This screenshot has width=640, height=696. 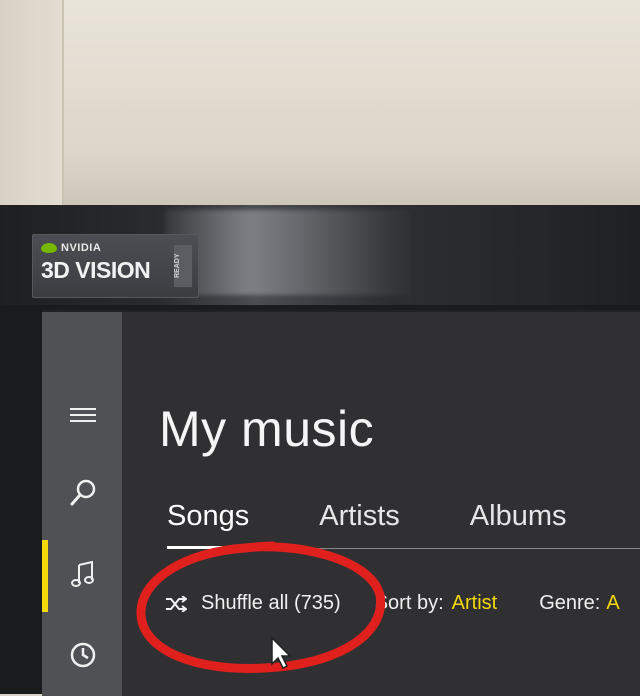 What do you see at coordinates (83, 575) in the screenshot?
I see `music-note-icon` at bounding box center [83, 575].